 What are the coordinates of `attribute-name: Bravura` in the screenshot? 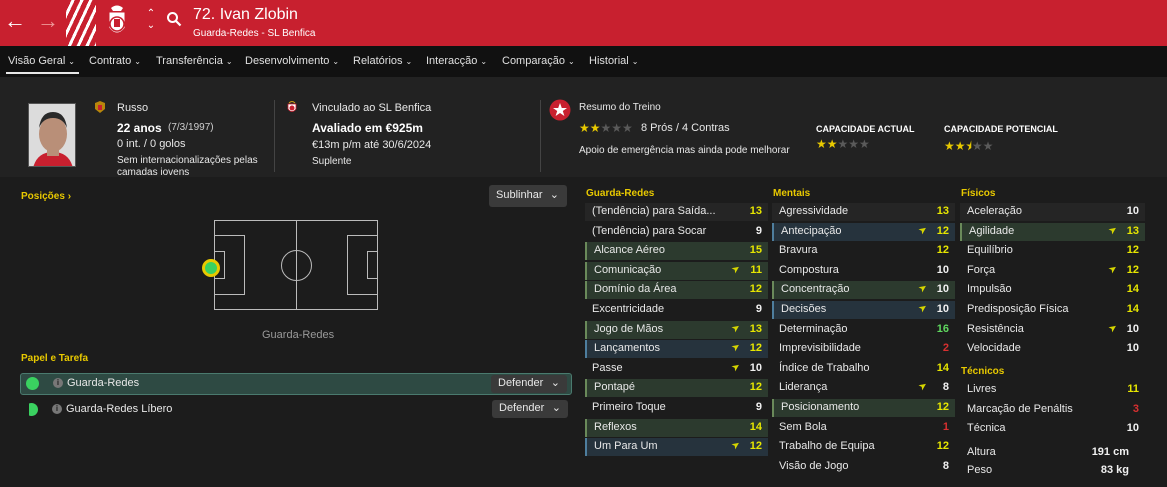 It's located at (798, 250).